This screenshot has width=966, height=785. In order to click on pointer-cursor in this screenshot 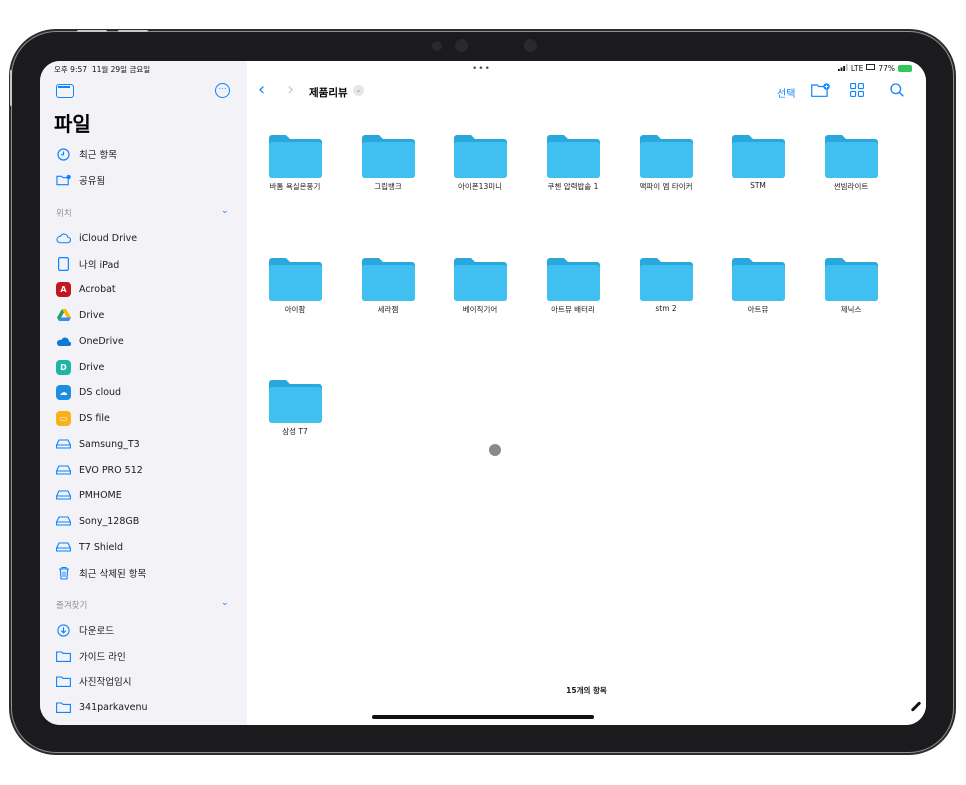, I will do `click(495, 450)`.